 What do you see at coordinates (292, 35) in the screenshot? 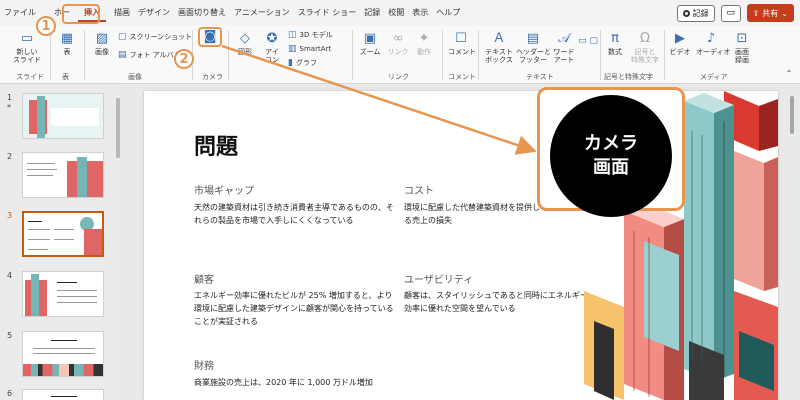
I see `cube-icon: ◫` at bounding box center [292, 35].